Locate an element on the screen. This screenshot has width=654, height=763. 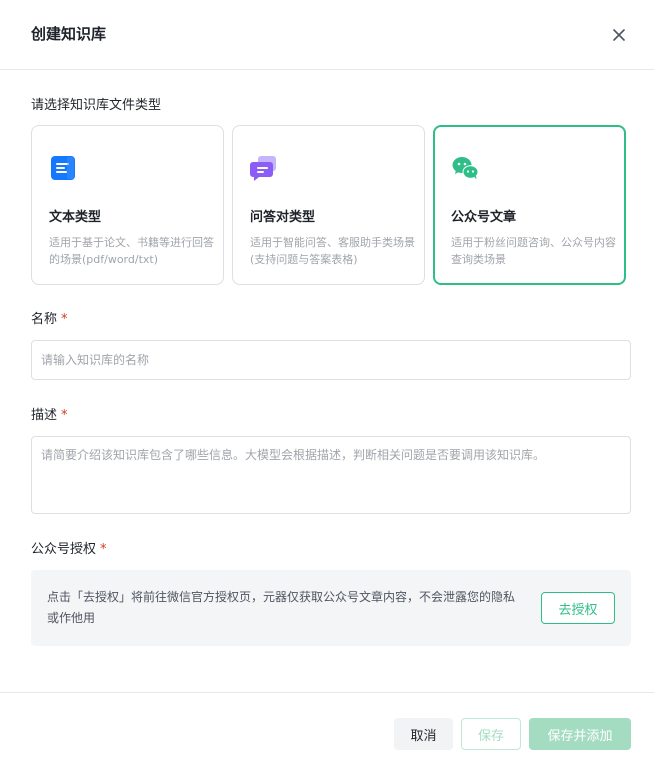
type-card-description: 适用于粉丝问题咨询、公众号内容查询类场景 is located at coordinates (533, 251).